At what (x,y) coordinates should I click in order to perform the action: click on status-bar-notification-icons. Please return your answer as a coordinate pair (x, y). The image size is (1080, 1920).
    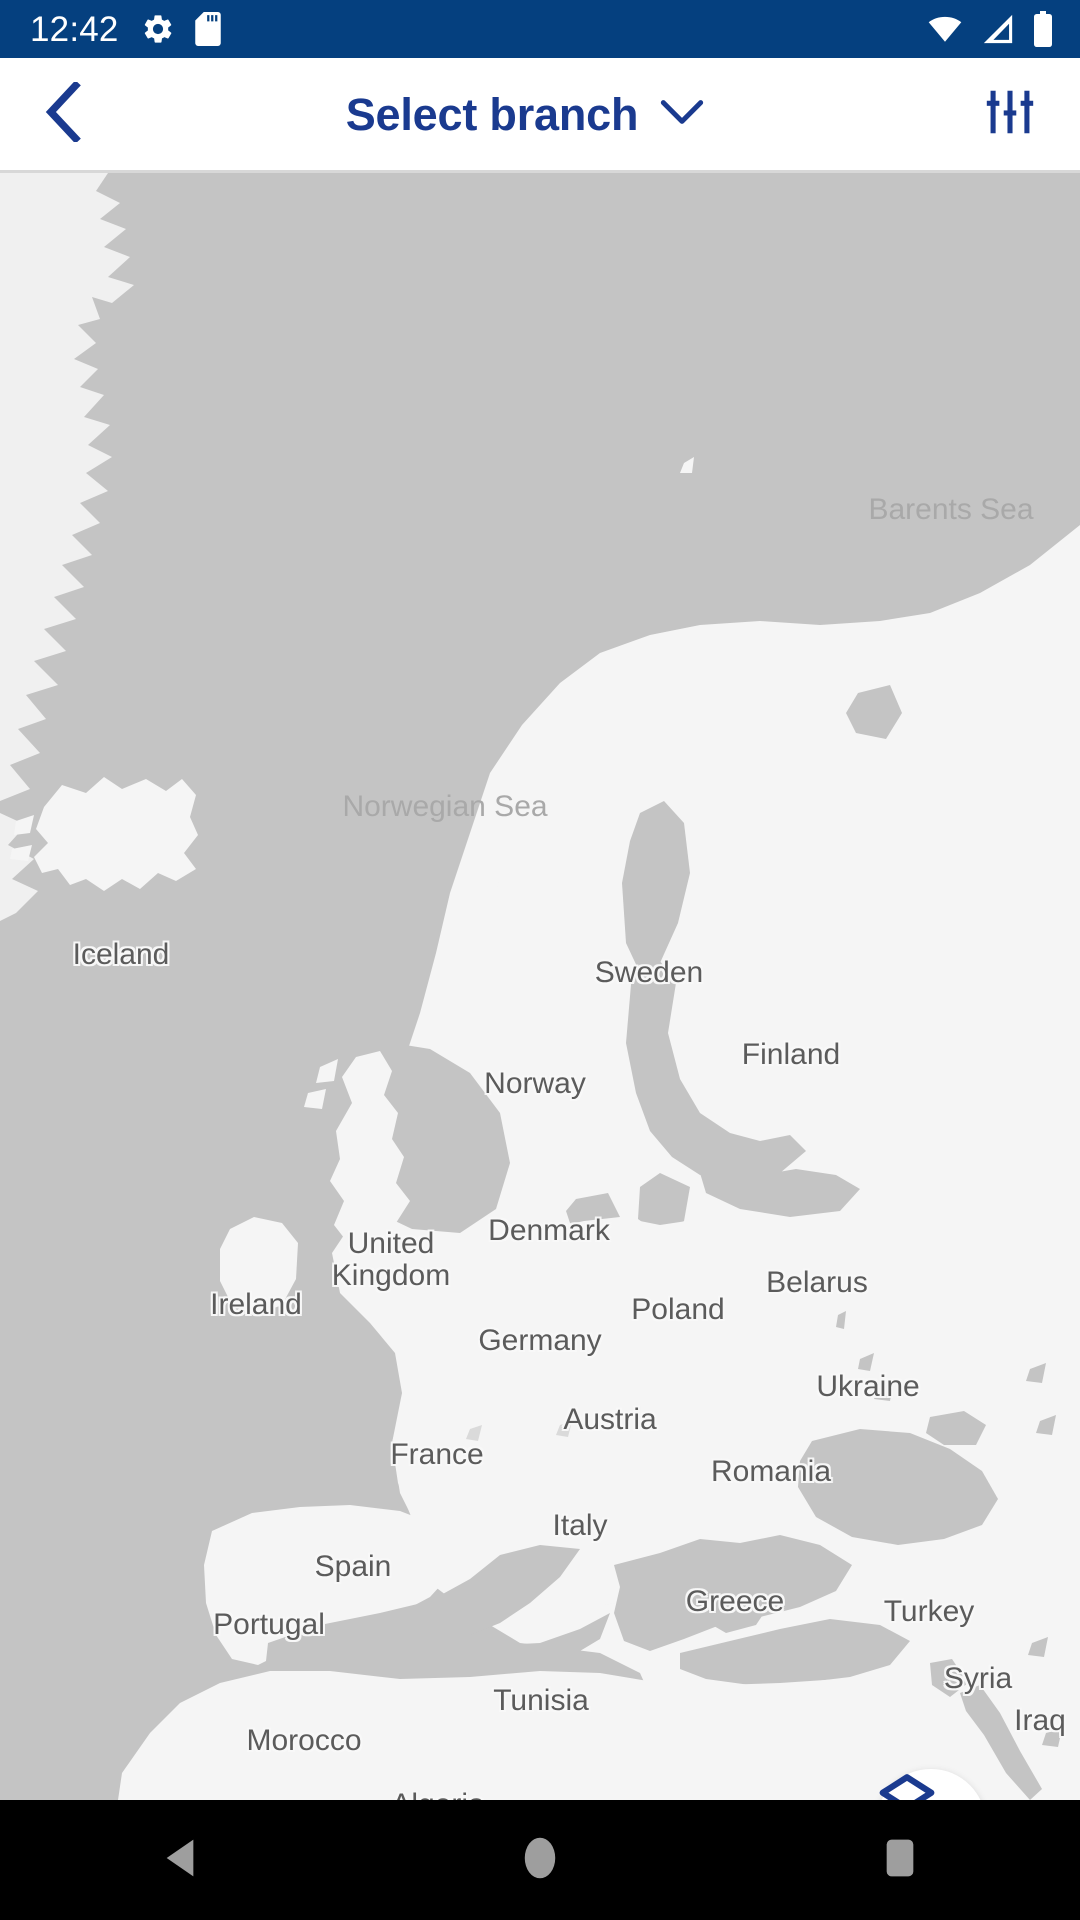
    Looking at the image, I should click on (182, 29).